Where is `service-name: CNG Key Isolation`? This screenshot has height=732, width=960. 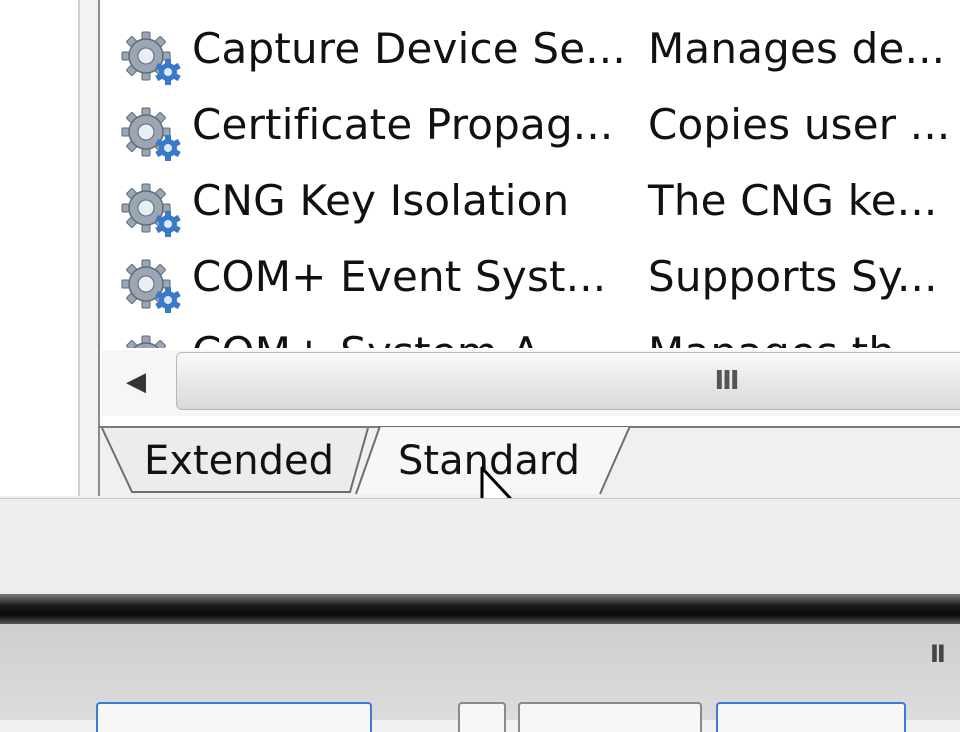
service-name: CNG Key Isolation is located at coordinates (381, 200).